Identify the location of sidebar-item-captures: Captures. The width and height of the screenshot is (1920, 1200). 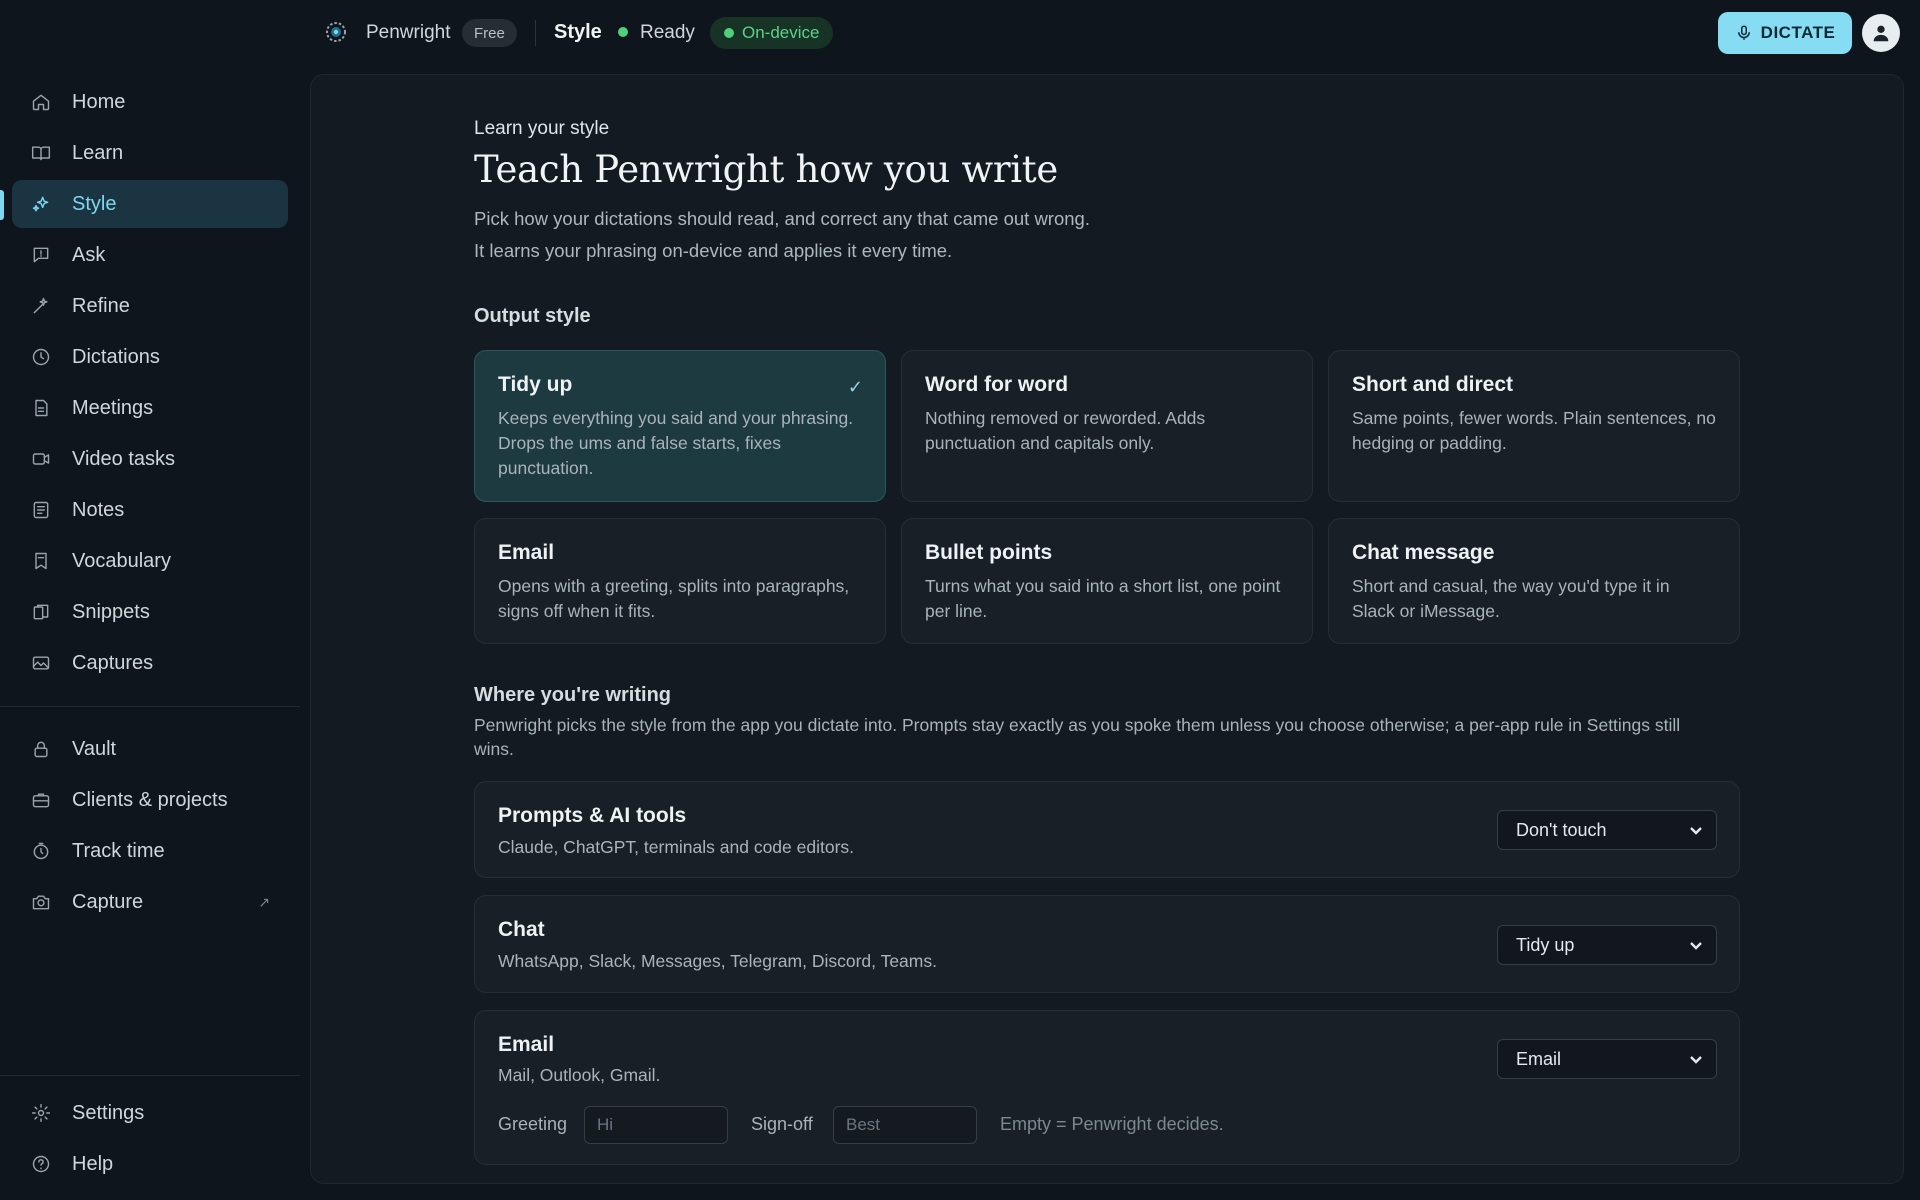
(150, 663).